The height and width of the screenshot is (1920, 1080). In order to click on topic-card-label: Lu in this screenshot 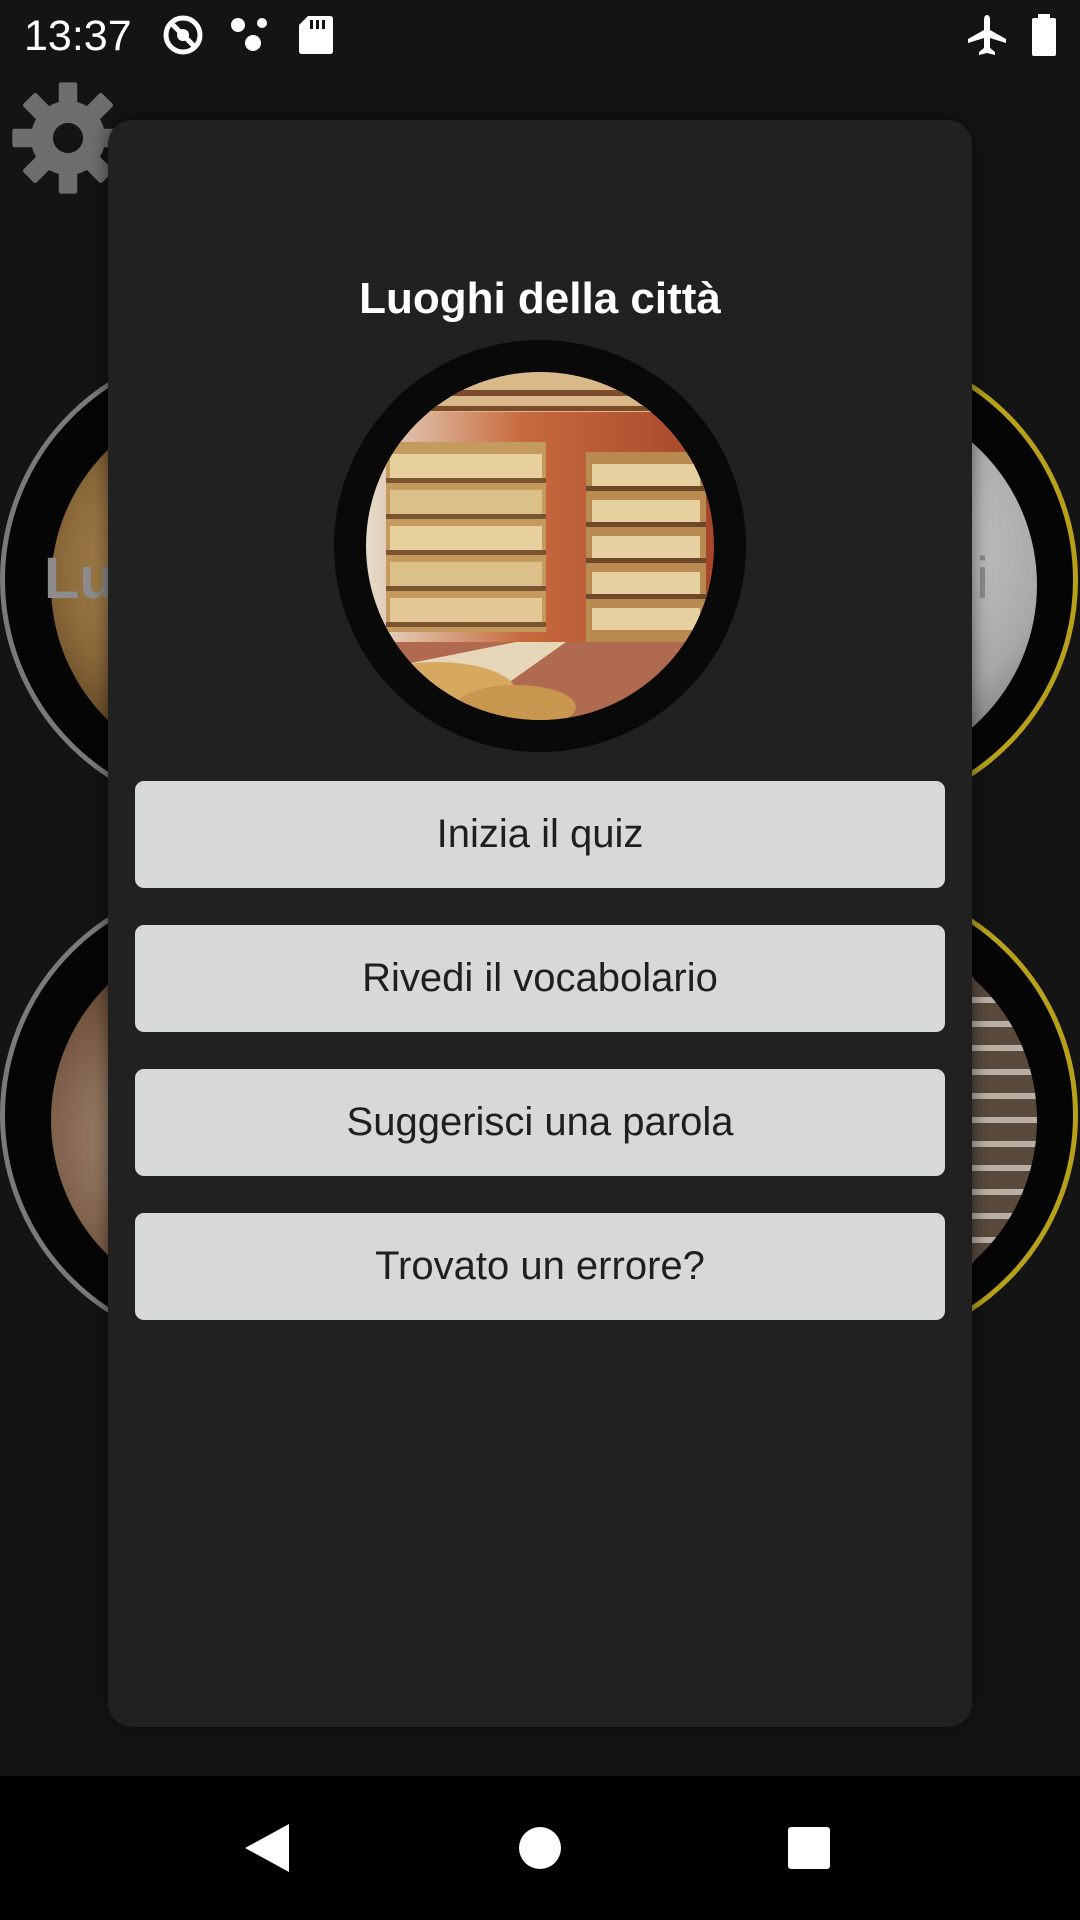, I will do `click(79, 578)`.